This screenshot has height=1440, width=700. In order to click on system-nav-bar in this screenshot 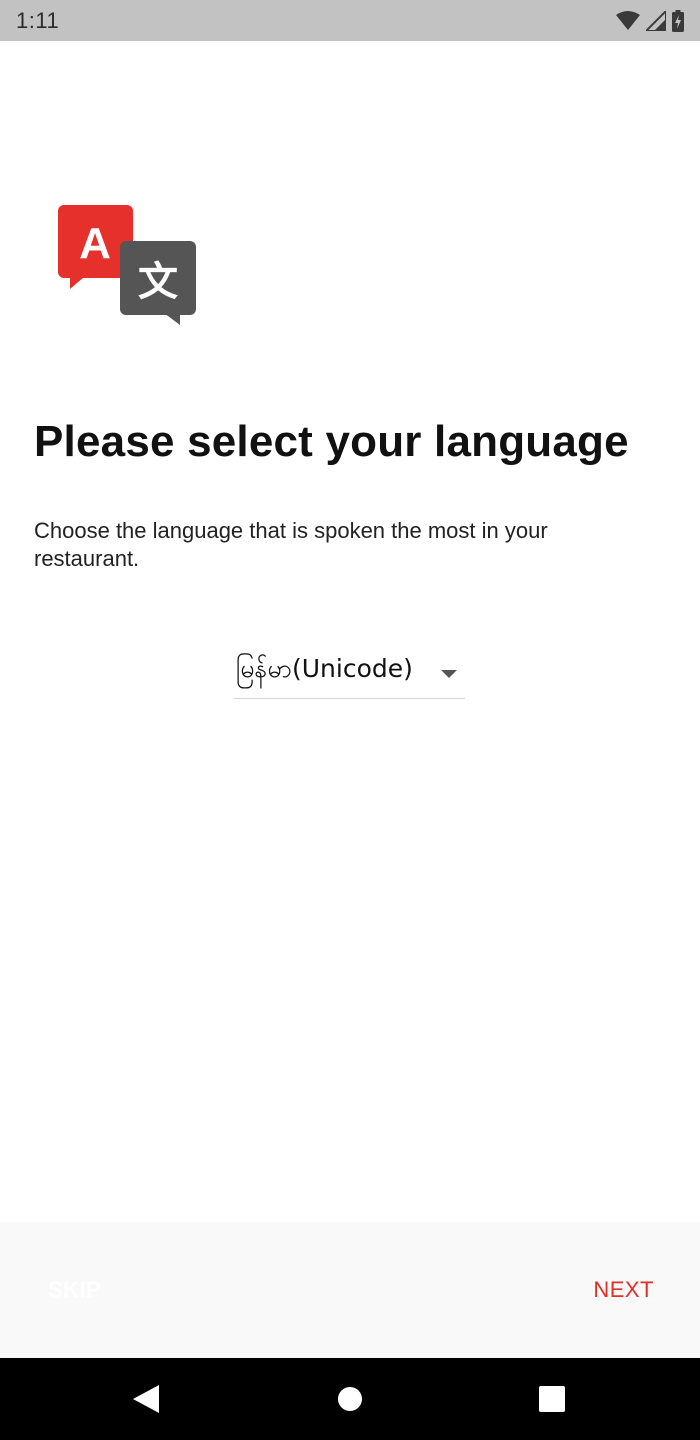, I will do `click(350, 1399)`.